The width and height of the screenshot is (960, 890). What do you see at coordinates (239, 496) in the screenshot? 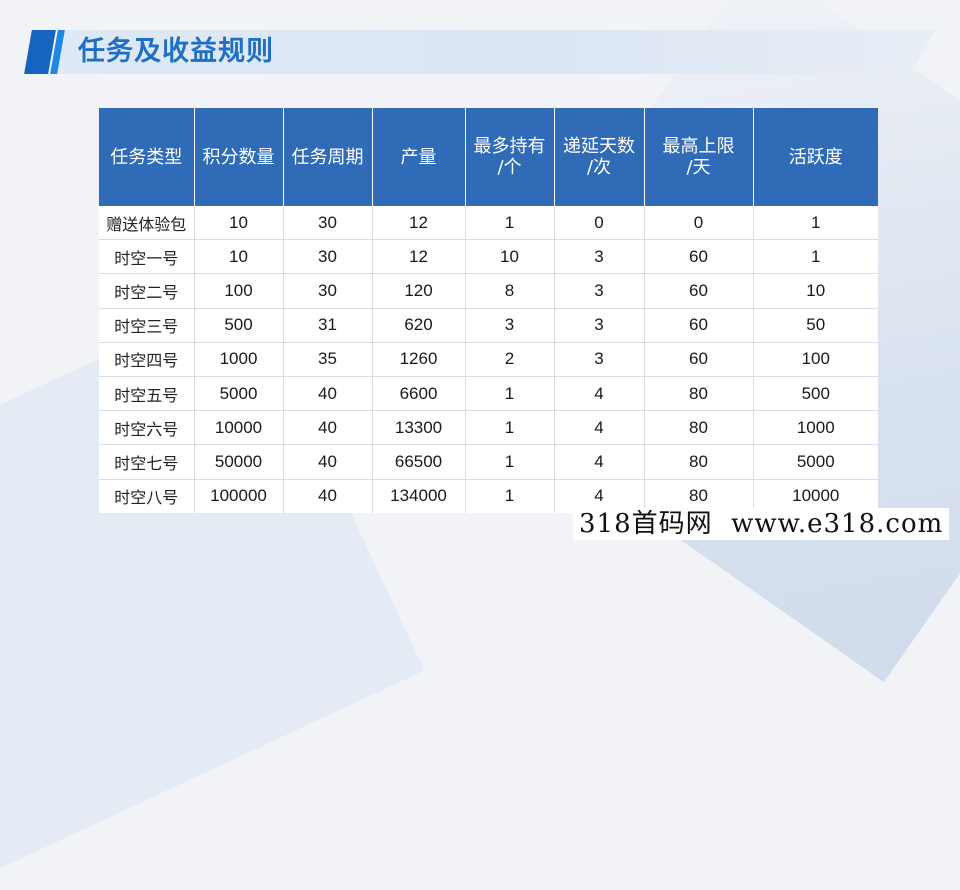
I see `table-cell: 100000` at bounding box center [239, 496].